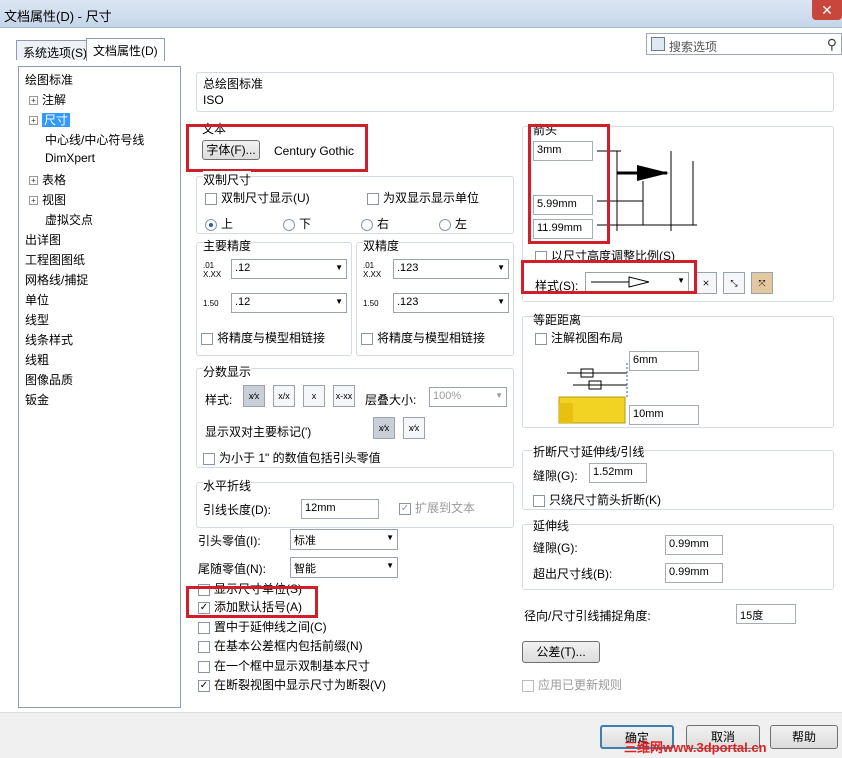  Describe the element at coordinates (618, 473) in the screenshot. I see `break-gap-input: 1.52mm` at that location.